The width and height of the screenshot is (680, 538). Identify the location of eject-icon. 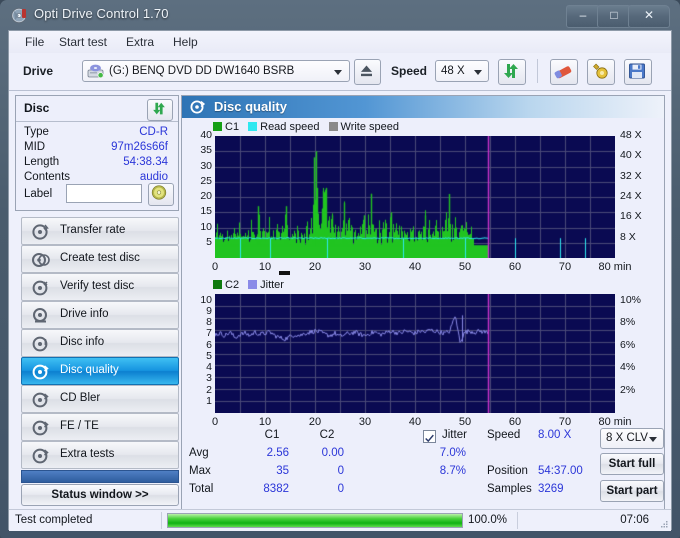
(366, 71).